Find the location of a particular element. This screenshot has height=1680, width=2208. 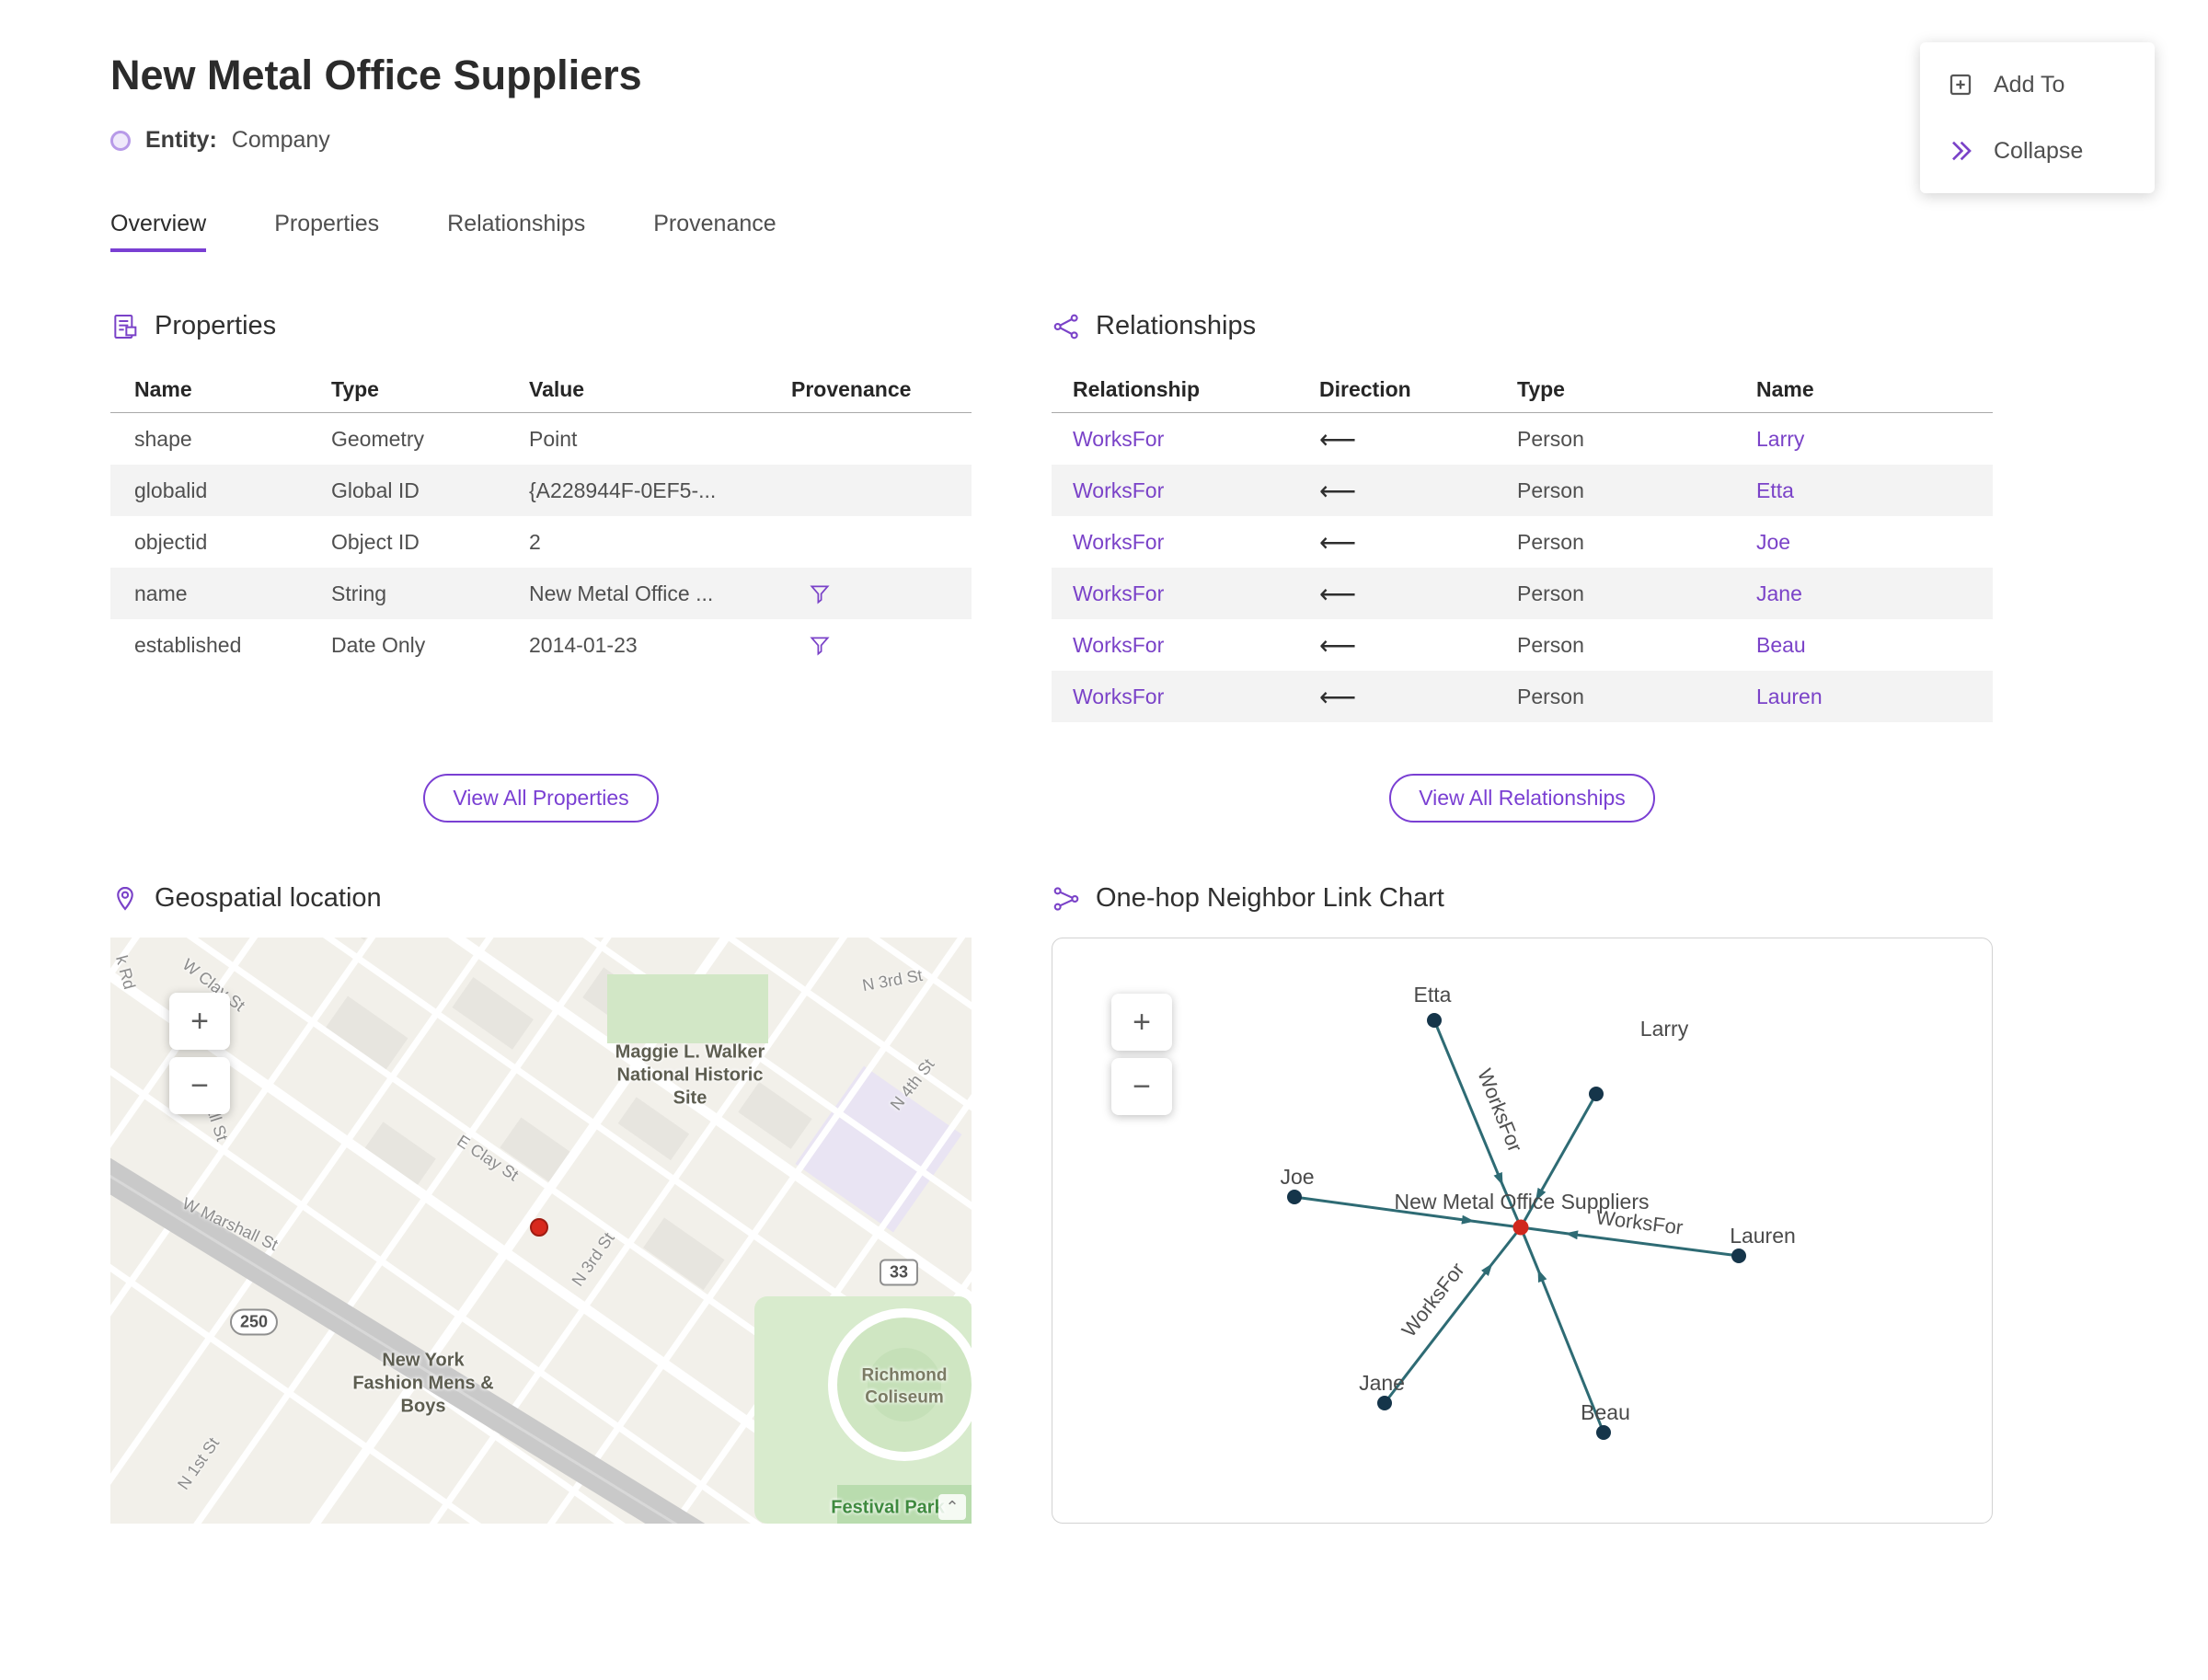

properties-section-title: Properties is located at coordinates (216, 325).